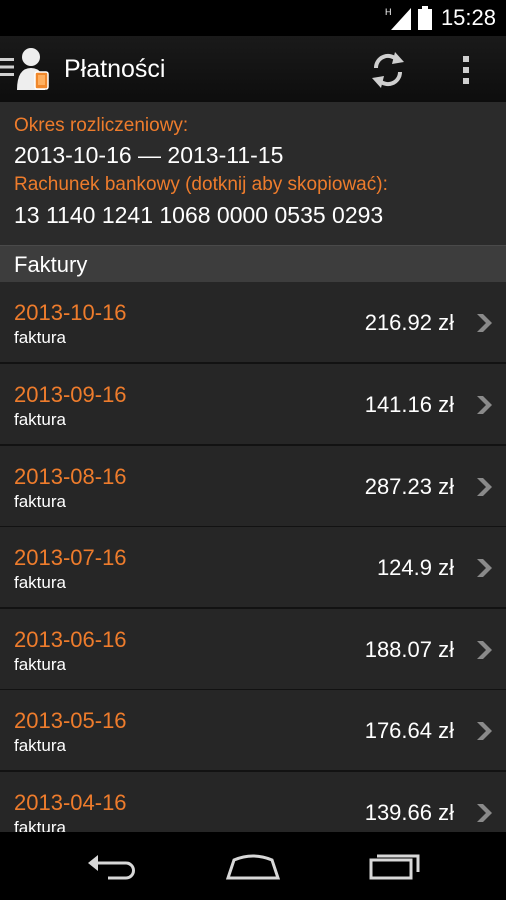 This screenshot has height=900, width=506. Describe the element at coordinates (51, 264) in the screenshot. I see `invoices-section-title: Faktury` at that location.